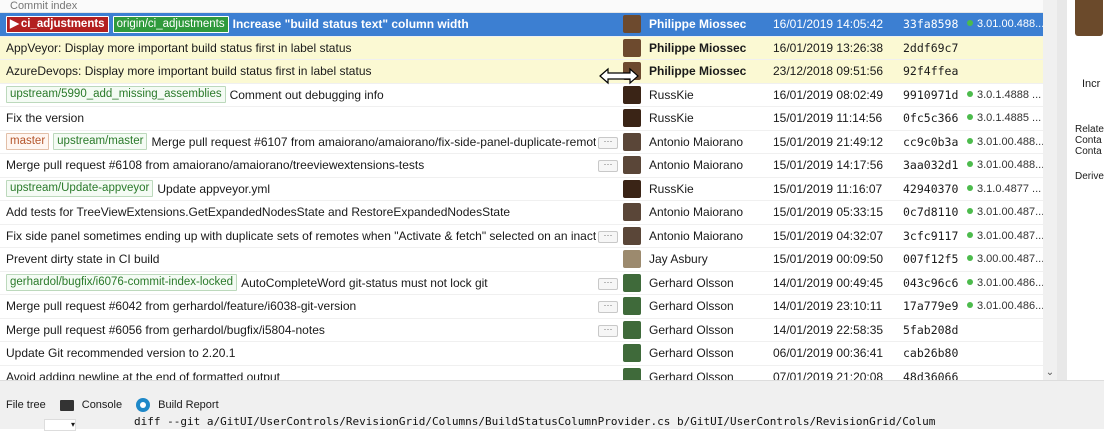  Describe the element at coordinates (62, 23) in the screenshot. I see `ref-name: ci_adjustments` at that location.